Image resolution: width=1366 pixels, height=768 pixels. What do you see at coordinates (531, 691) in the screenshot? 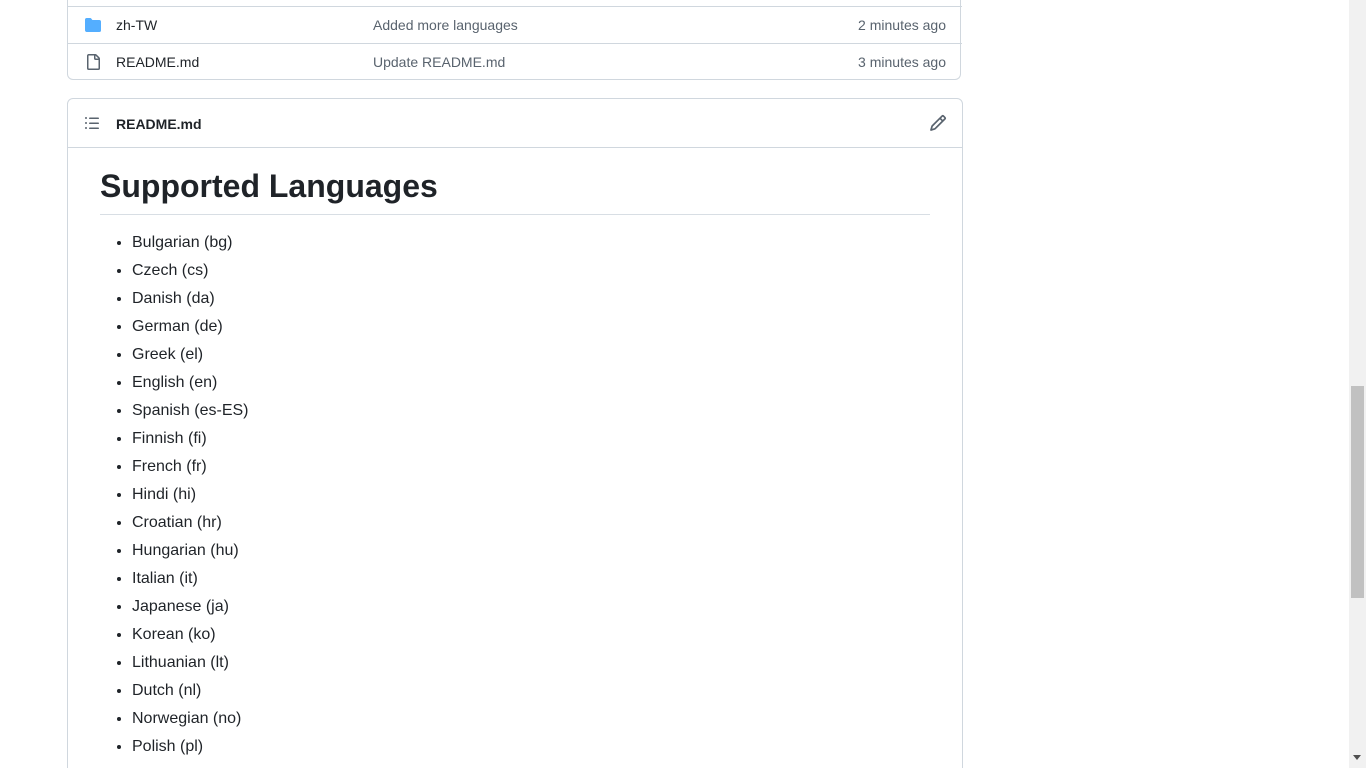
I see `list-item: Dutch (nl)` at bounding box center [531, 691].